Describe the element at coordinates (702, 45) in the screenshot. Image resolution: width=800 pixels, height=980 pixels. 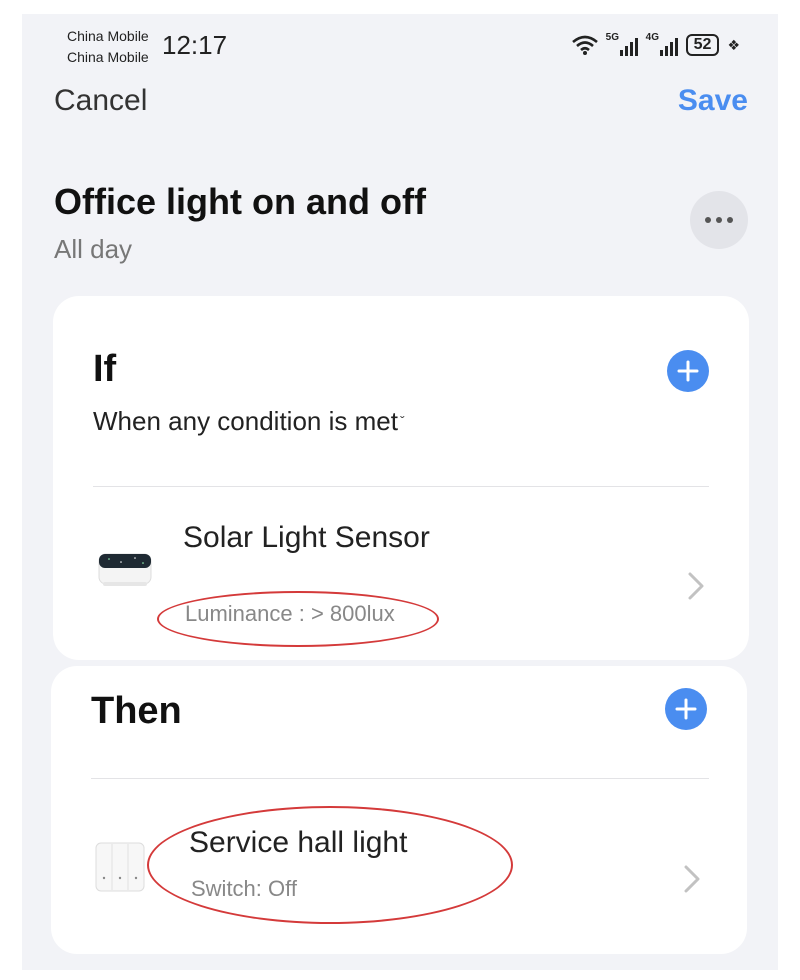
I see `battery-indicator: 52` at that location.